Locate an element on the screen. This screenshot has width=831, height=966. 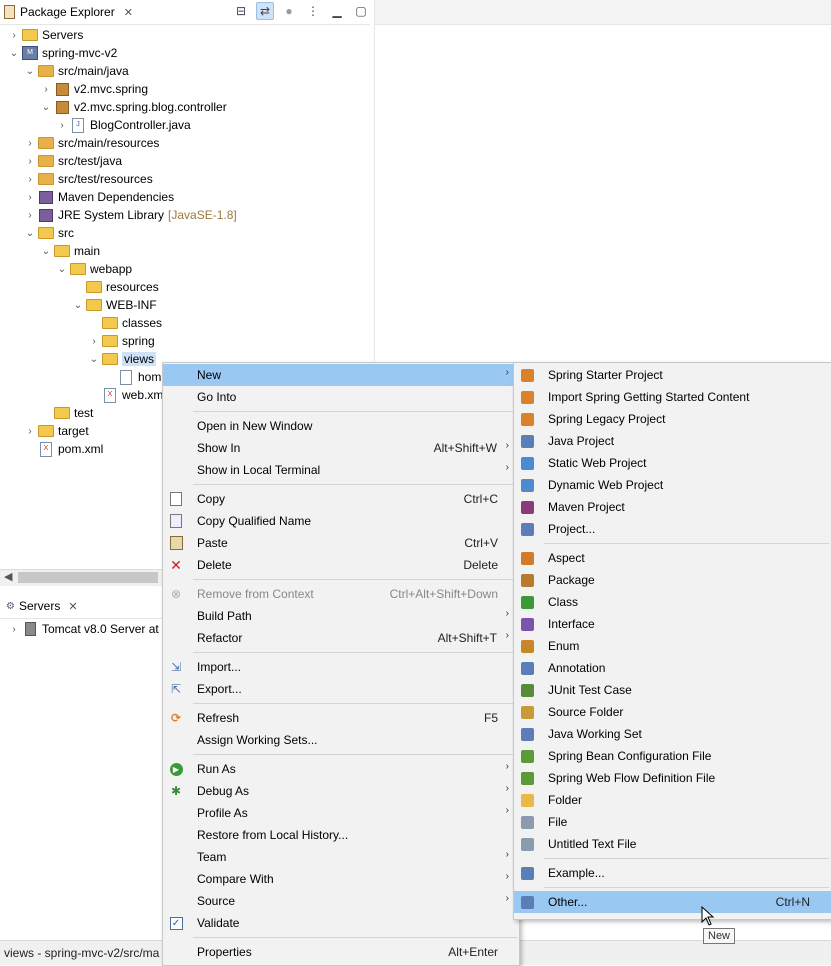
menu-item-enum: Enum is located at coordinates (672, 646).